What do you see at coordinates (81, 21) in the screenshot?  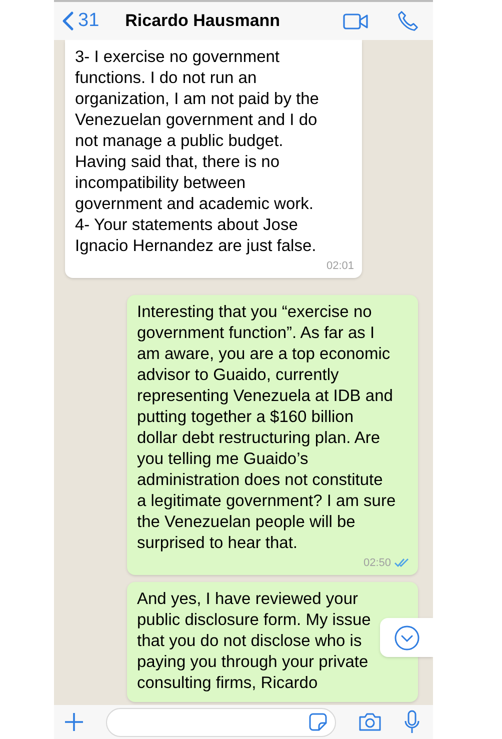 I see `back-button: 31` at bounding box center [81, 21].